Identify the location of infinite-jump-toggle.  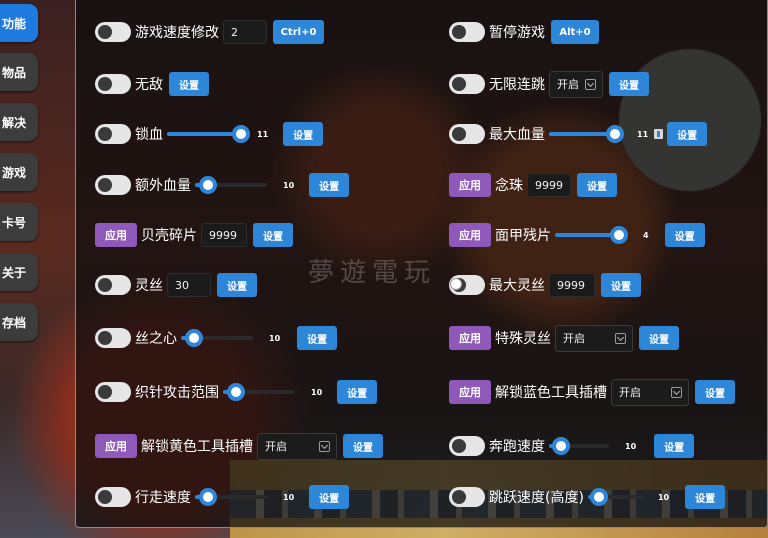
(467, 84).